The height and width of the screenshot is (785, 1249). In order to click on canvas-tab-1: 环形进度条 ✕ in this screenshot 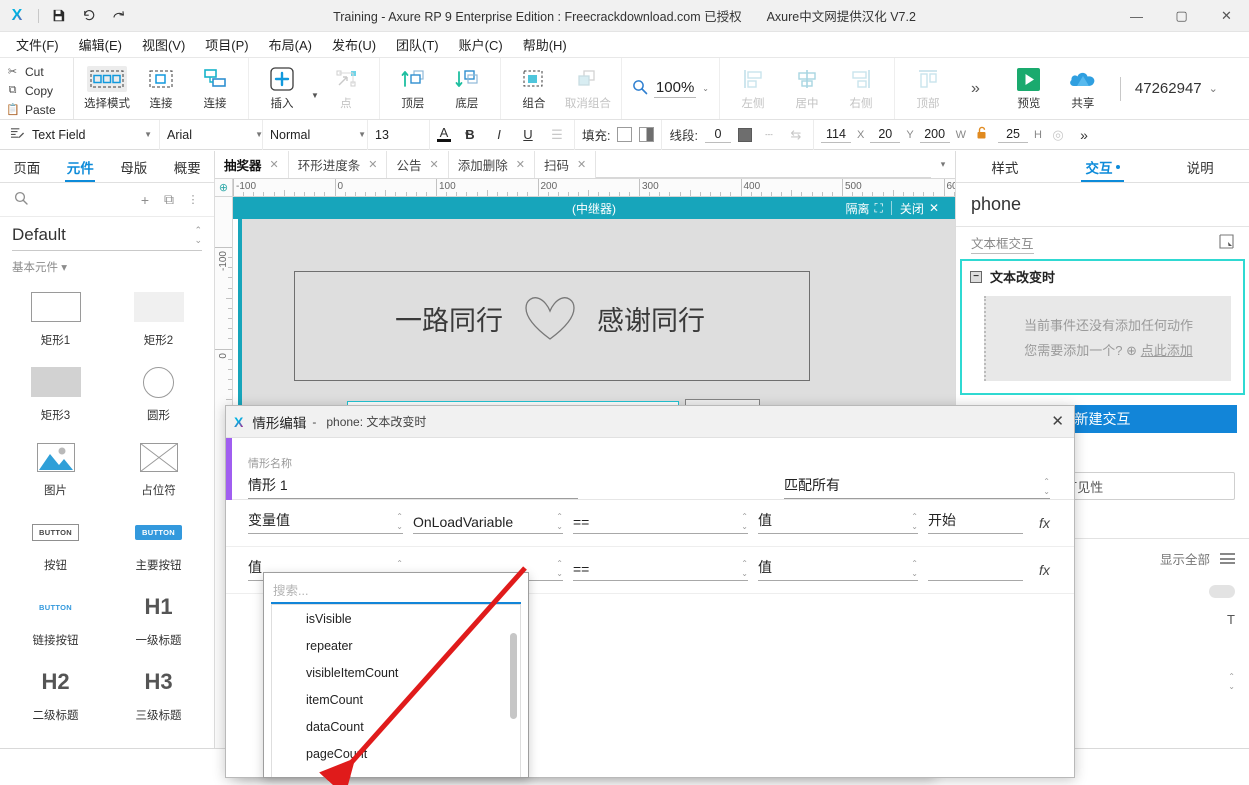, I will do `click(338, 164)`.